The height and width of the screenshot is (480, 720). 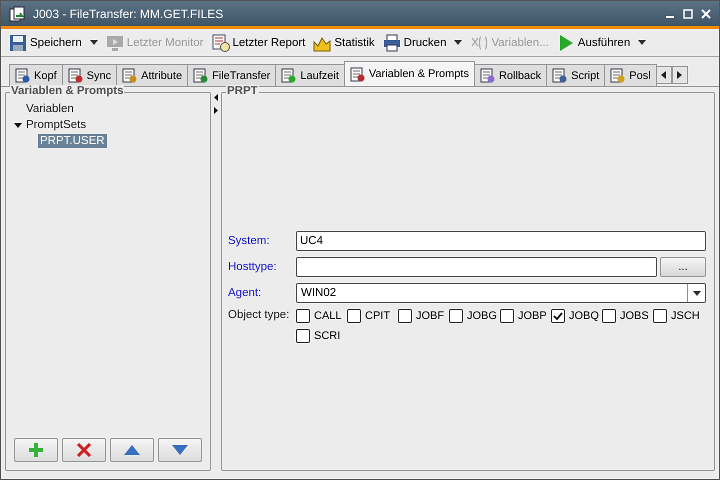 What do you see at coordinates (327, 336) in the screenshot?
I see `checkbox-label: SCRI` at bounding box center [327, 336].